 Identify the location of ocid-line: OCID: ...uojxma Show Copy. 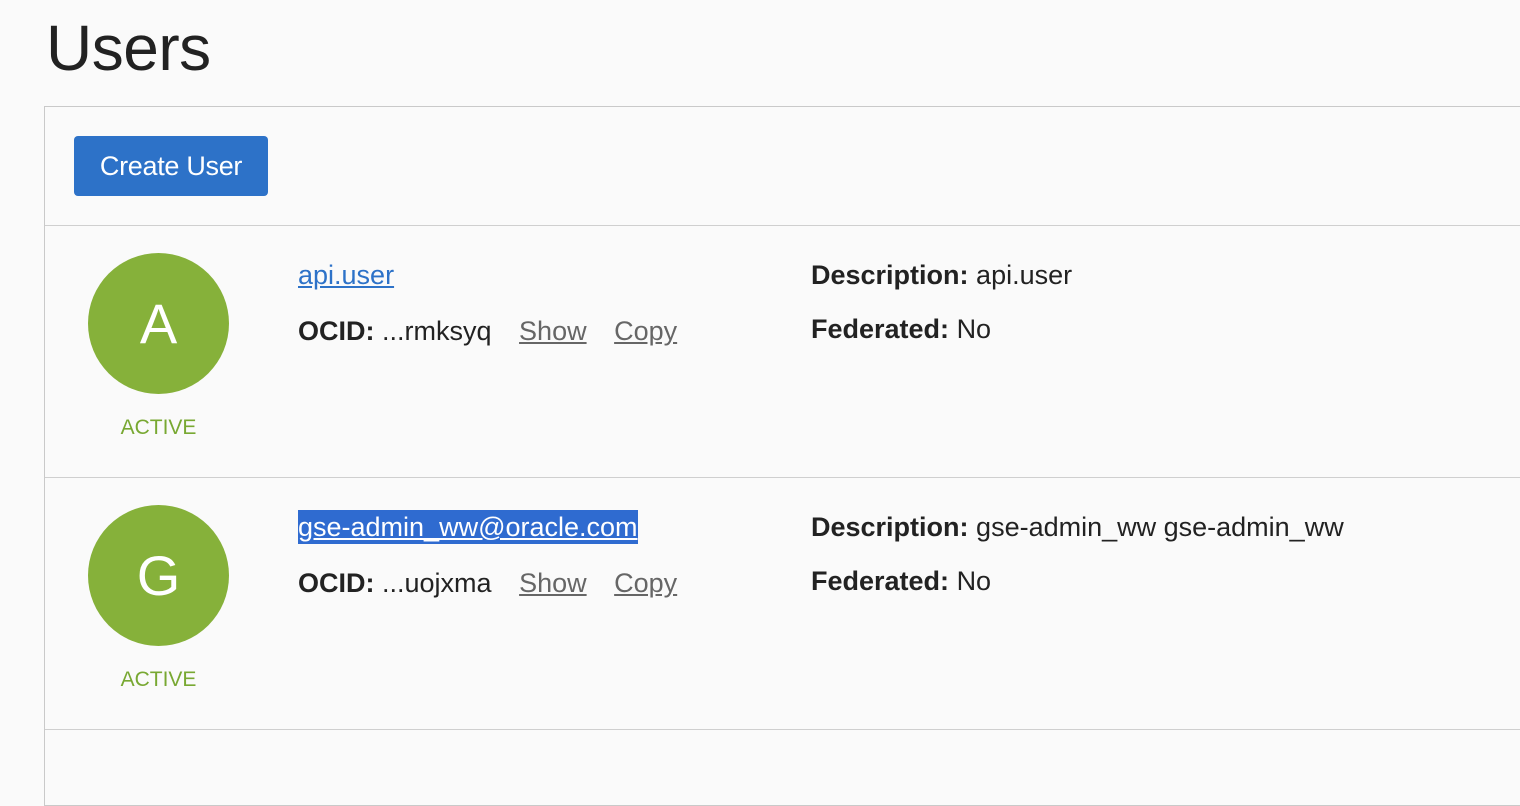
(487, 583).